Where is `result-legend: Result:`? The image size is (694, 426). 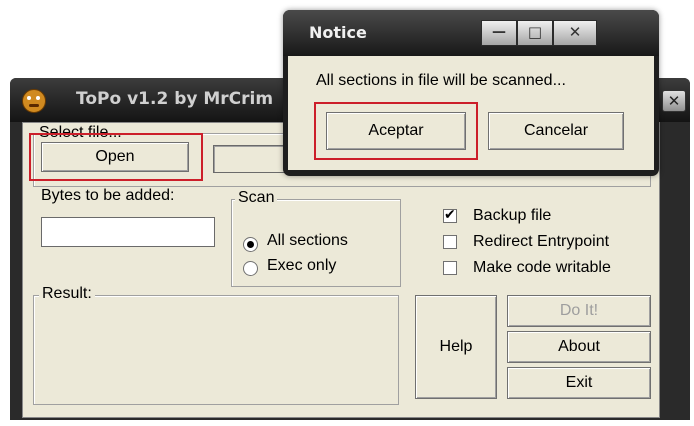 result-legend: Result: is located at coordinates (67, 294).